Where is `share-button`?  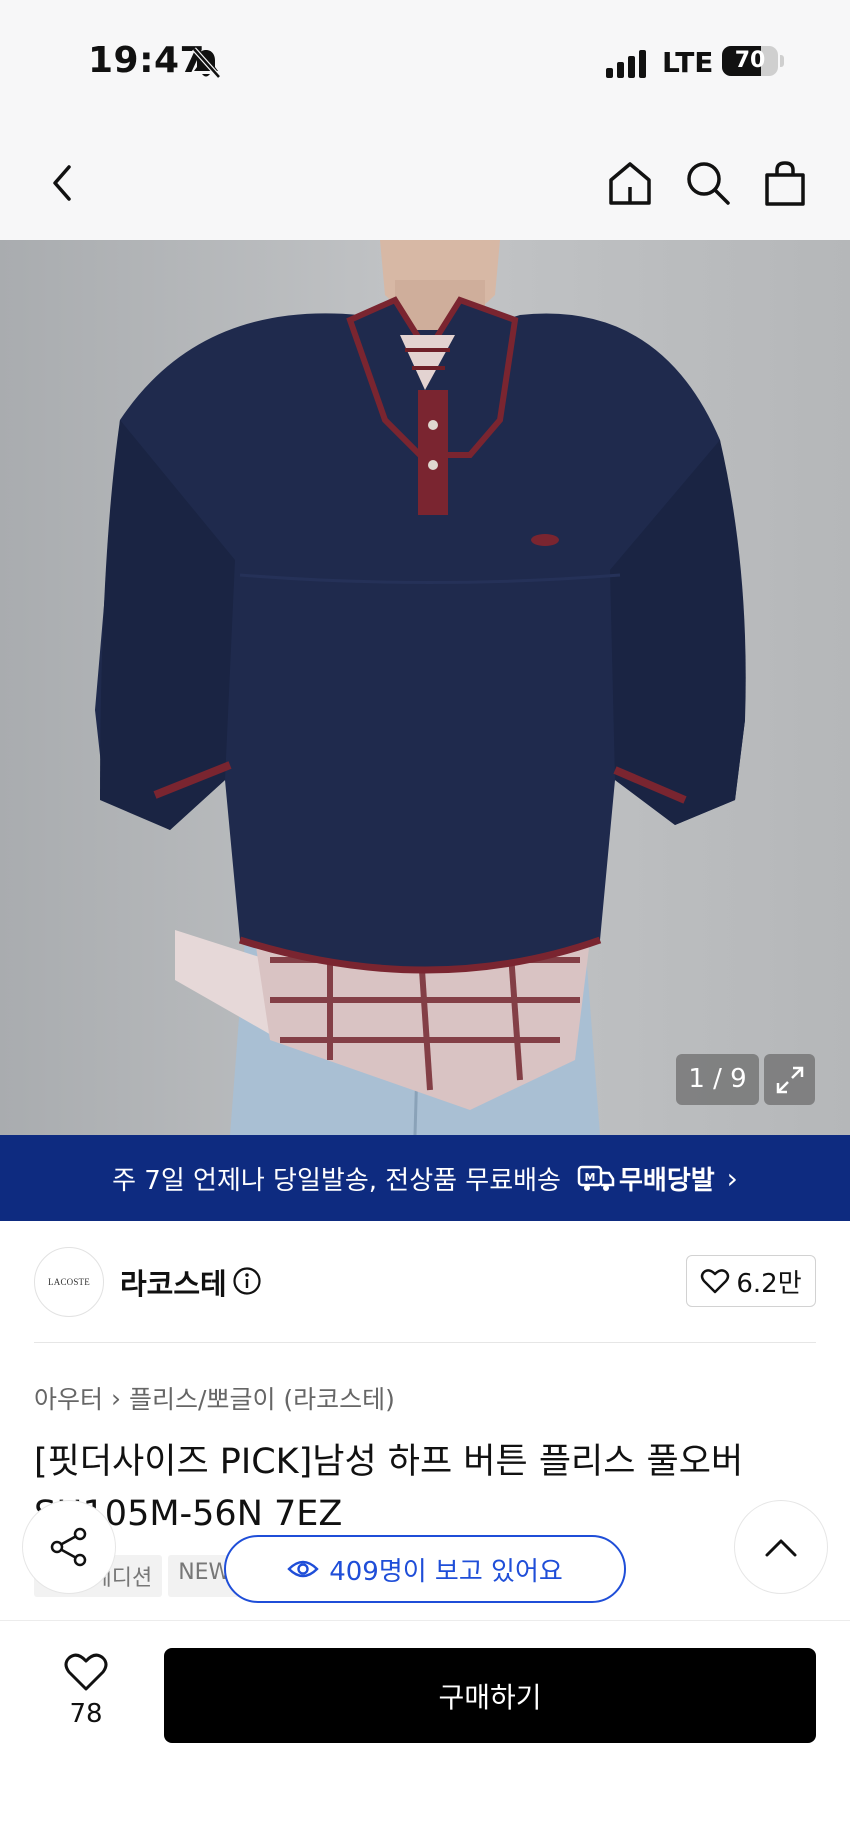 share-button is located at coordinates (69, 1547).